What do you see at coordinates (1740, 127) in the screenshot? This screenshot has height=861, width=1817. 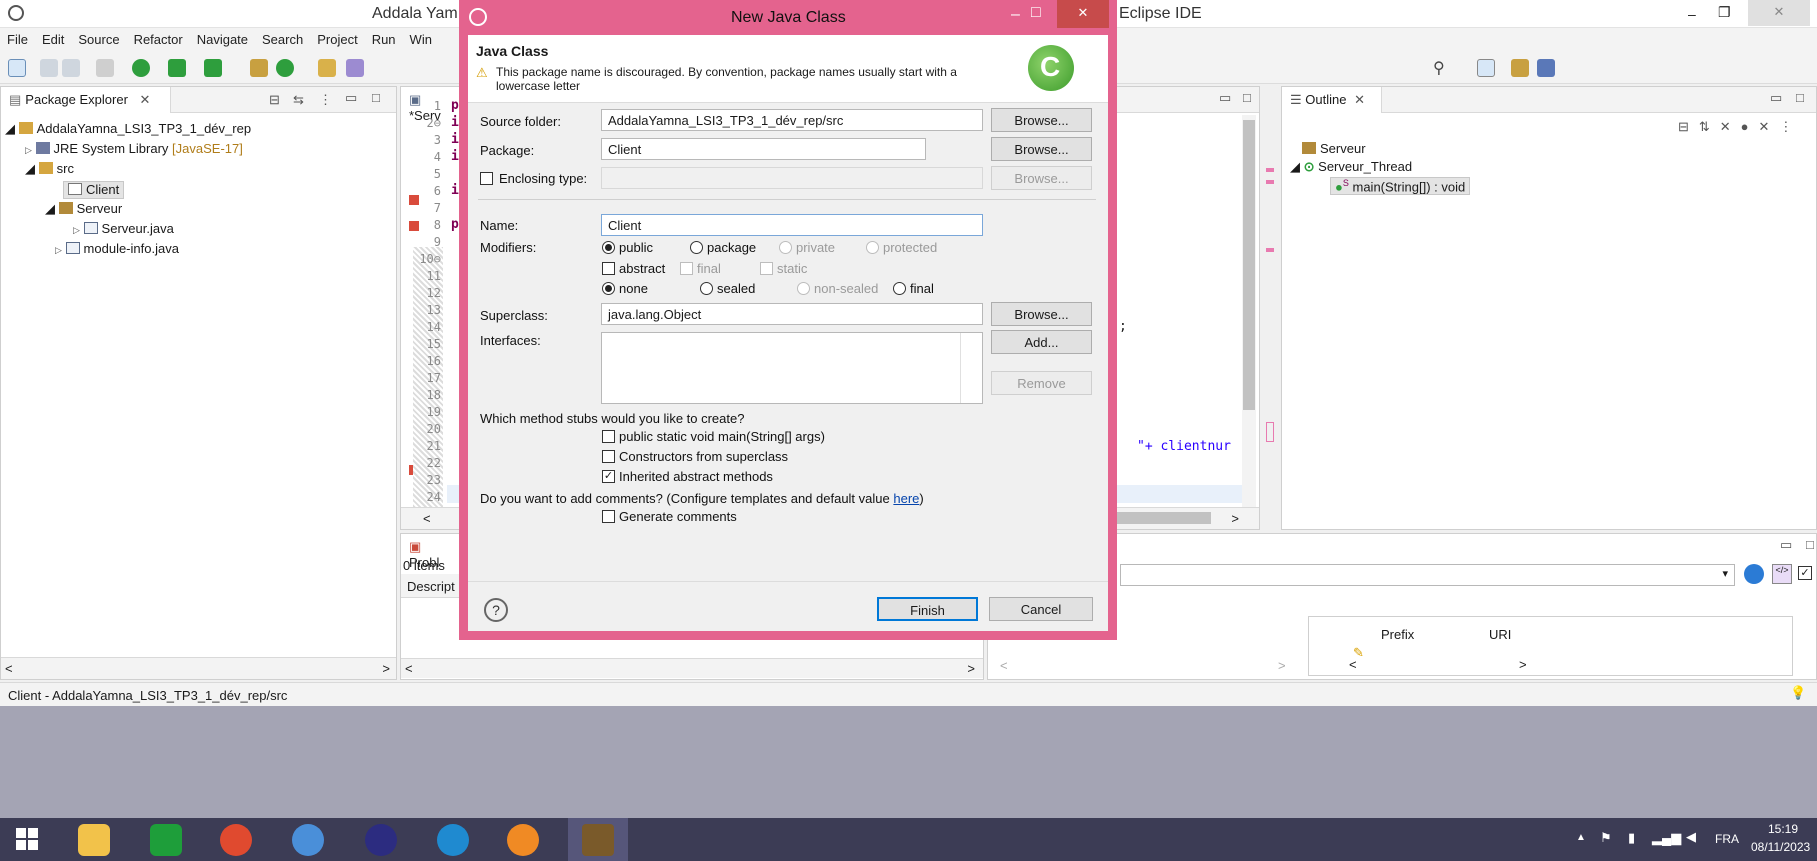 I see `outline-toolbar-icons: ⊟⇅✕●✕⋮` at bounding box center [1740, 127].